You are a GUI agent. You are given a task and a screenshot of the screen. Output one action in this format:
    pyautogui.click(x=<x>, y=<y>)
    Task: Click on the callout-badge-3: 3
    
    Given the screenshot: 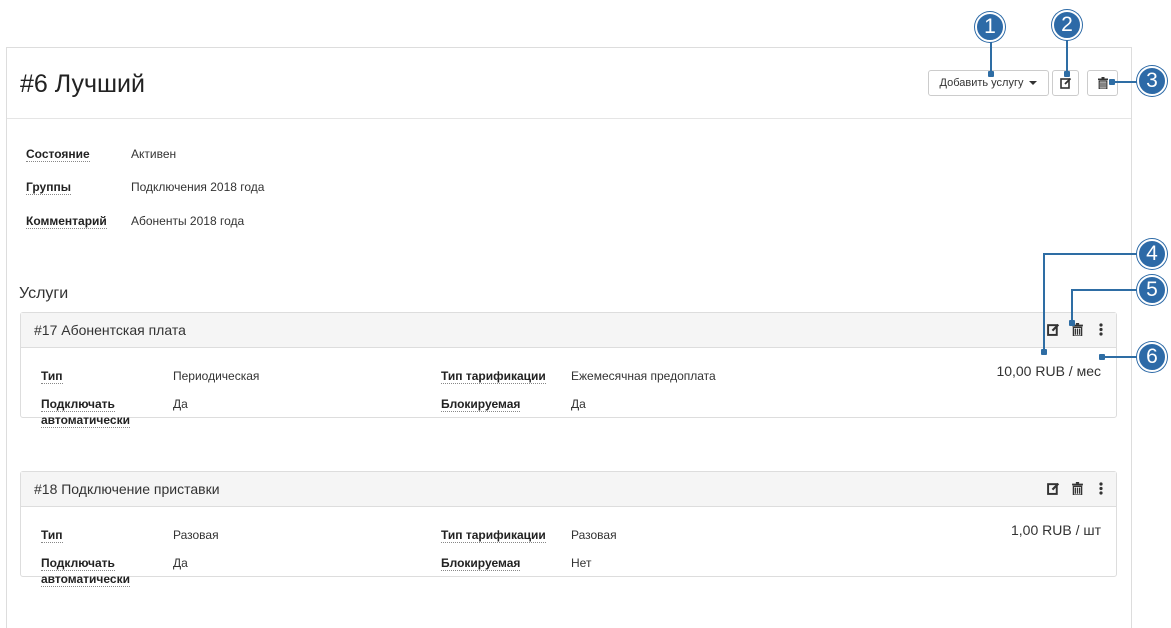 What is the action you would take?
    pyautogui.click(x=1152, y=81)
    